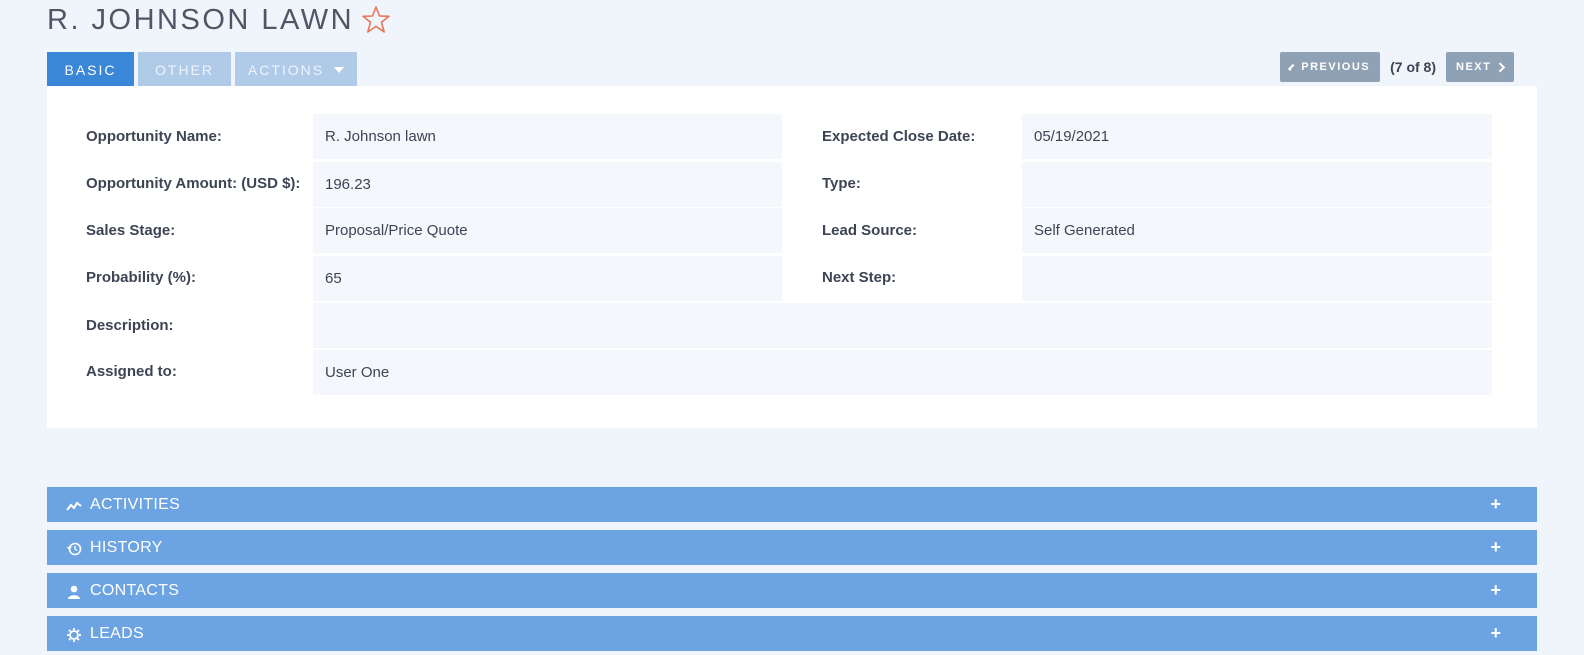 The image size is (1584, 655). What do you see at coordinates (74, 591) in the screenshot?
I see `person-icon` at bounding box center [74, 591].